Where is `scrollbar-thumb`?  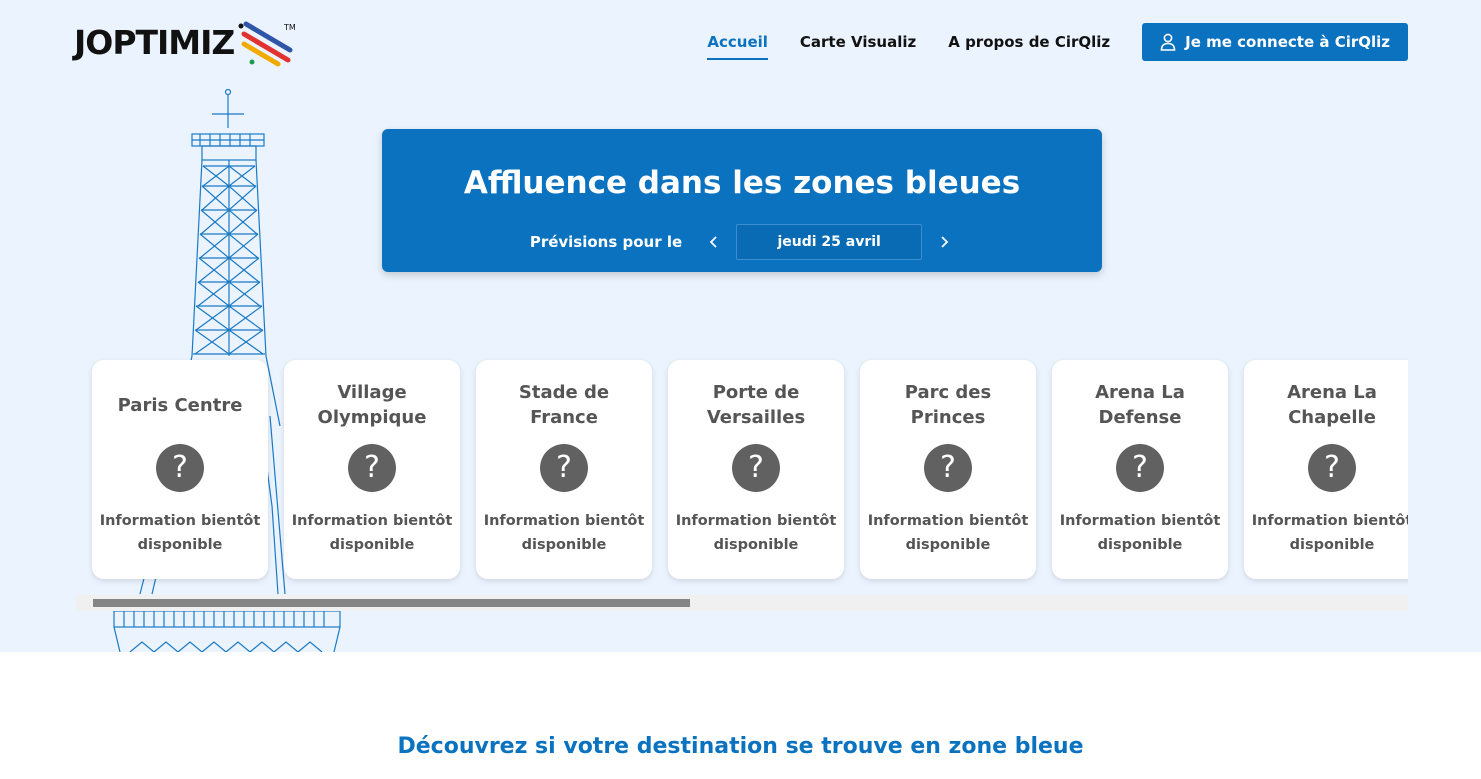 scrollbar-thumb is located at coordinates (391, 603).